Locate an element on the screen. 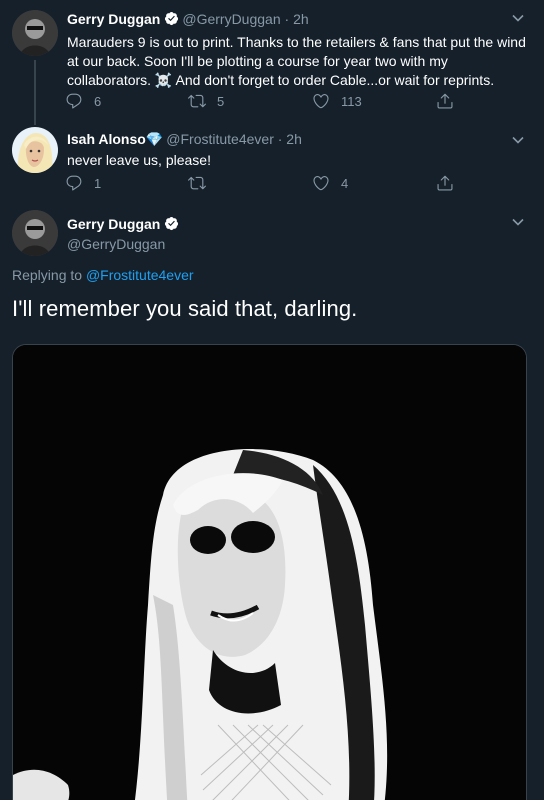 Image resolution: width=544 pixels, height=800 pixels. tweet-header: Isah Alonso💎 @Frostitute4ever · 2h is located at coordinates (184, 139).